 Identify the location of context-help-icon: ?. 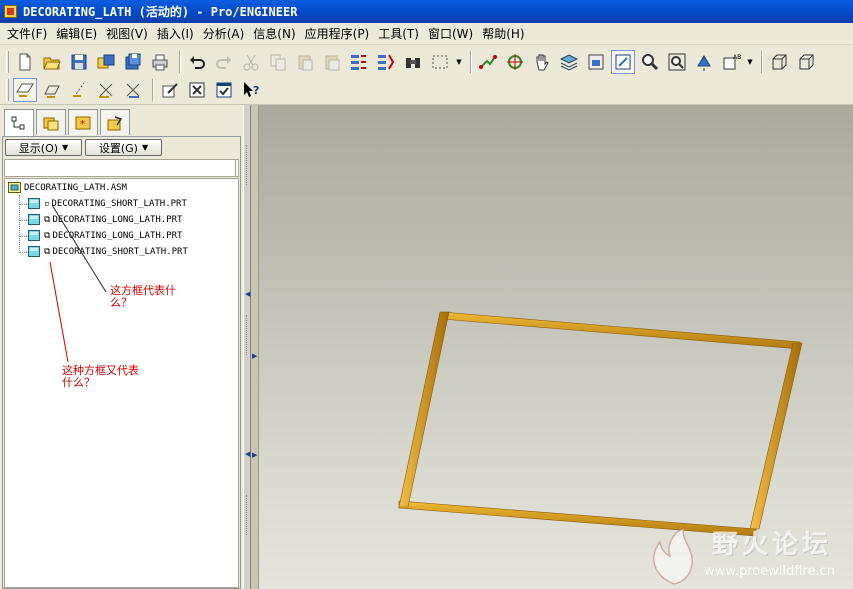
(251, 90).